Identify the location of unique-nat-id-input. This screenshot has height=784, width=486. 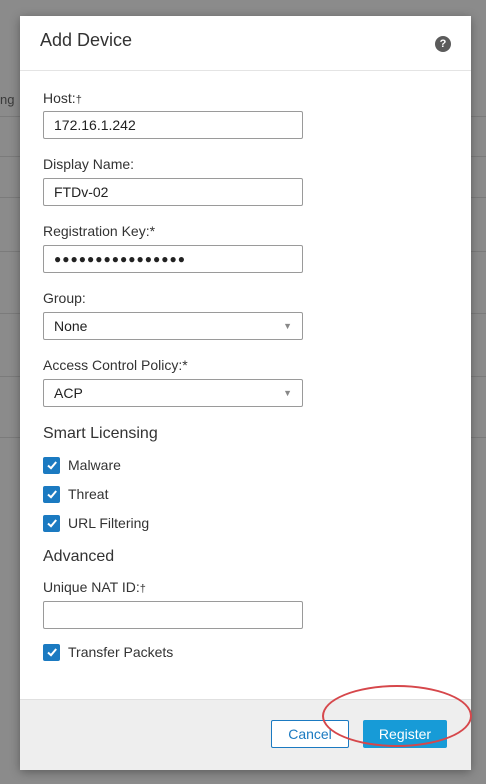
(173, 615).